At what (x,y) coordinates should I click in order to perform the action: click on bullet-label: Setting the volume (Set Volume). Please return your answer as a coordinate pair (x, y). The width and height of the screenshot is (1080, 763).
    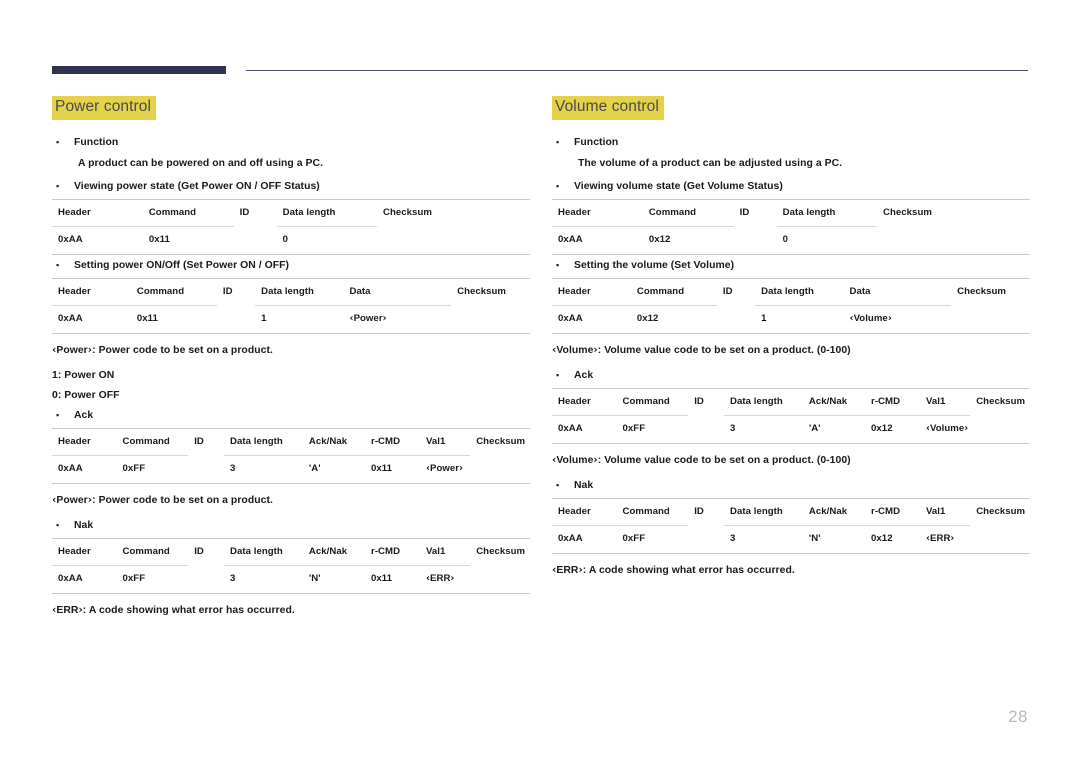
    Looking at the image, I should click on (654, 265).